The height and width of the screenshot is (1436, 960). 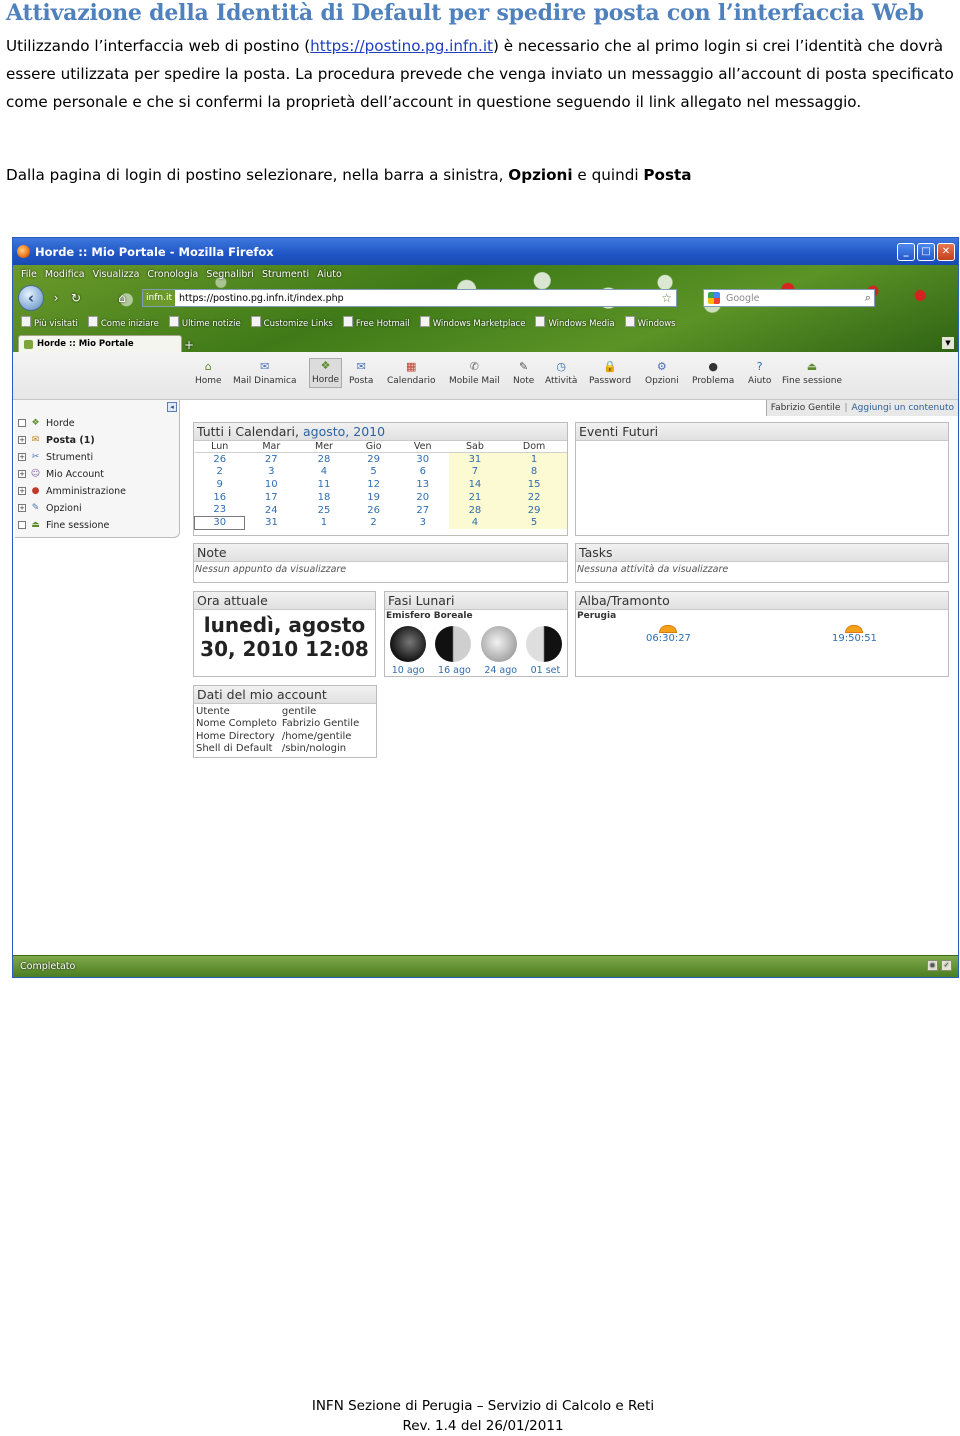 What do you see at coordinates (29, 274) in the screenshot?
I see `browser-menu-item: File` at bounding box center [29, 274].